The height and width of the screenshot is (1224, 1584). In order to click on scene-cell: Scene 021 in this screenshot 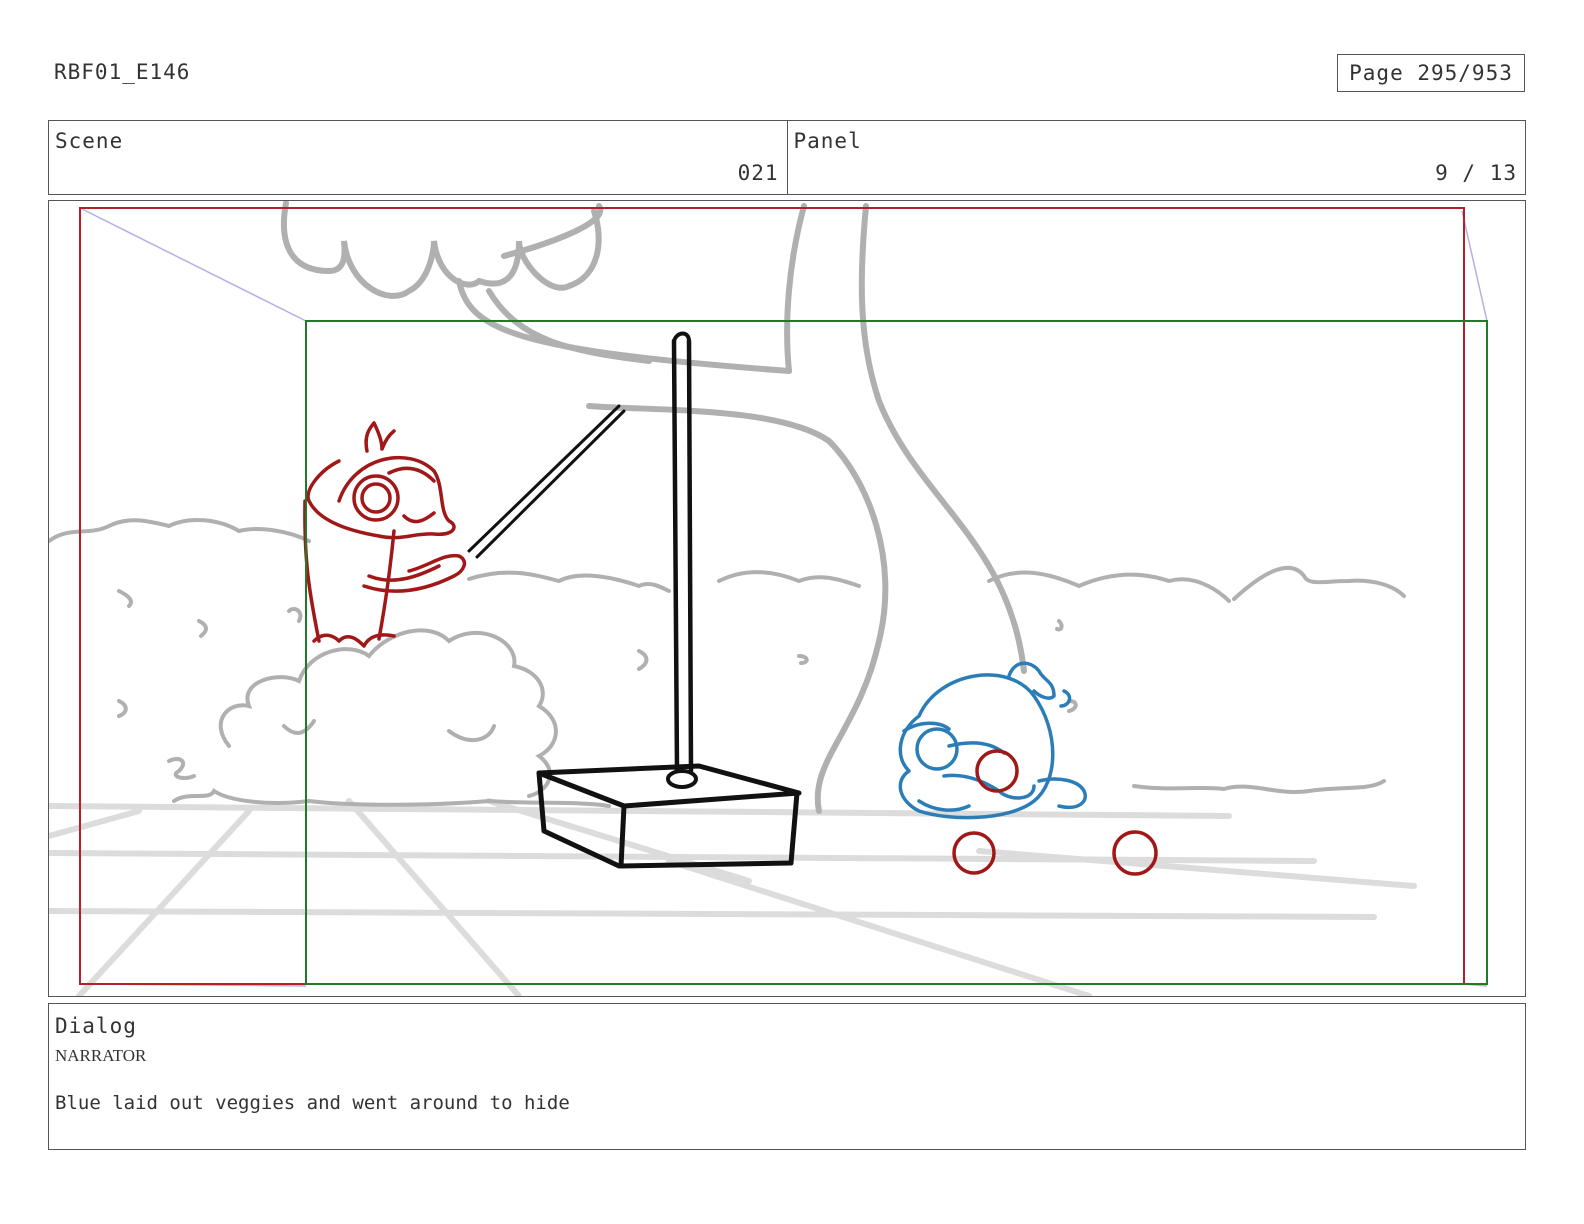, I will do `click(418, 157)`.